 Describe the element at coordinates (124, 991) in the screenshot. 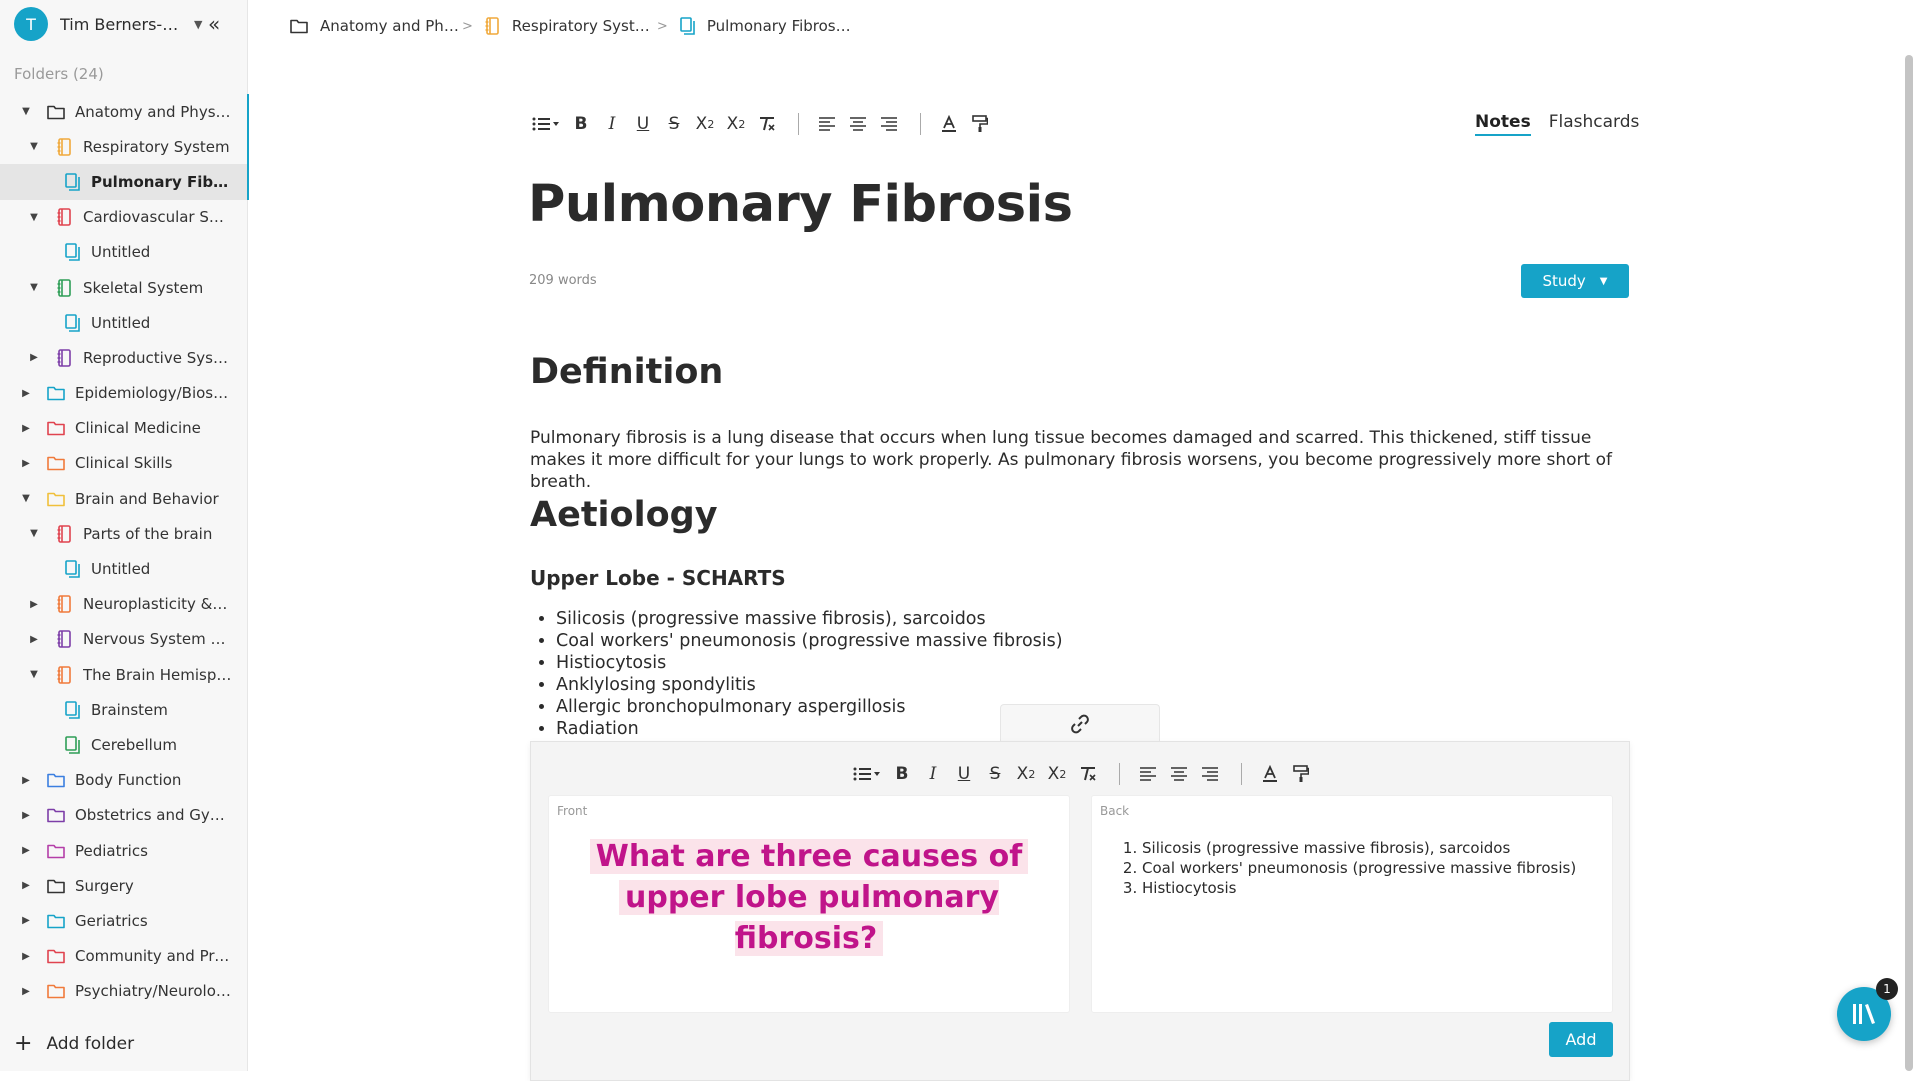

I see `sidebar-item: ▶ Psychiatry/Neurology` at that location.